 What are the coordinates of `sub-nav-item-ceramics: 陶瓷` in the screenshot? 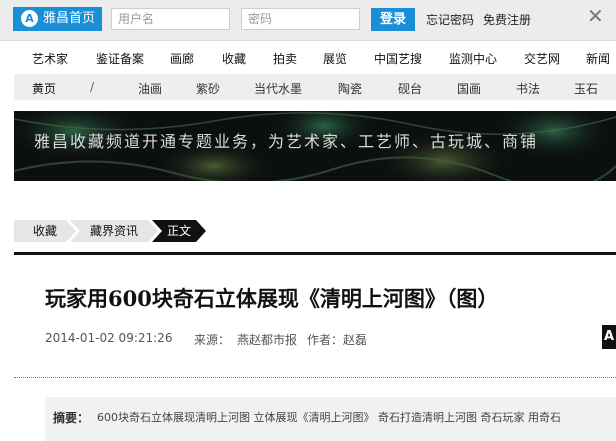 It's located at (350, 88).